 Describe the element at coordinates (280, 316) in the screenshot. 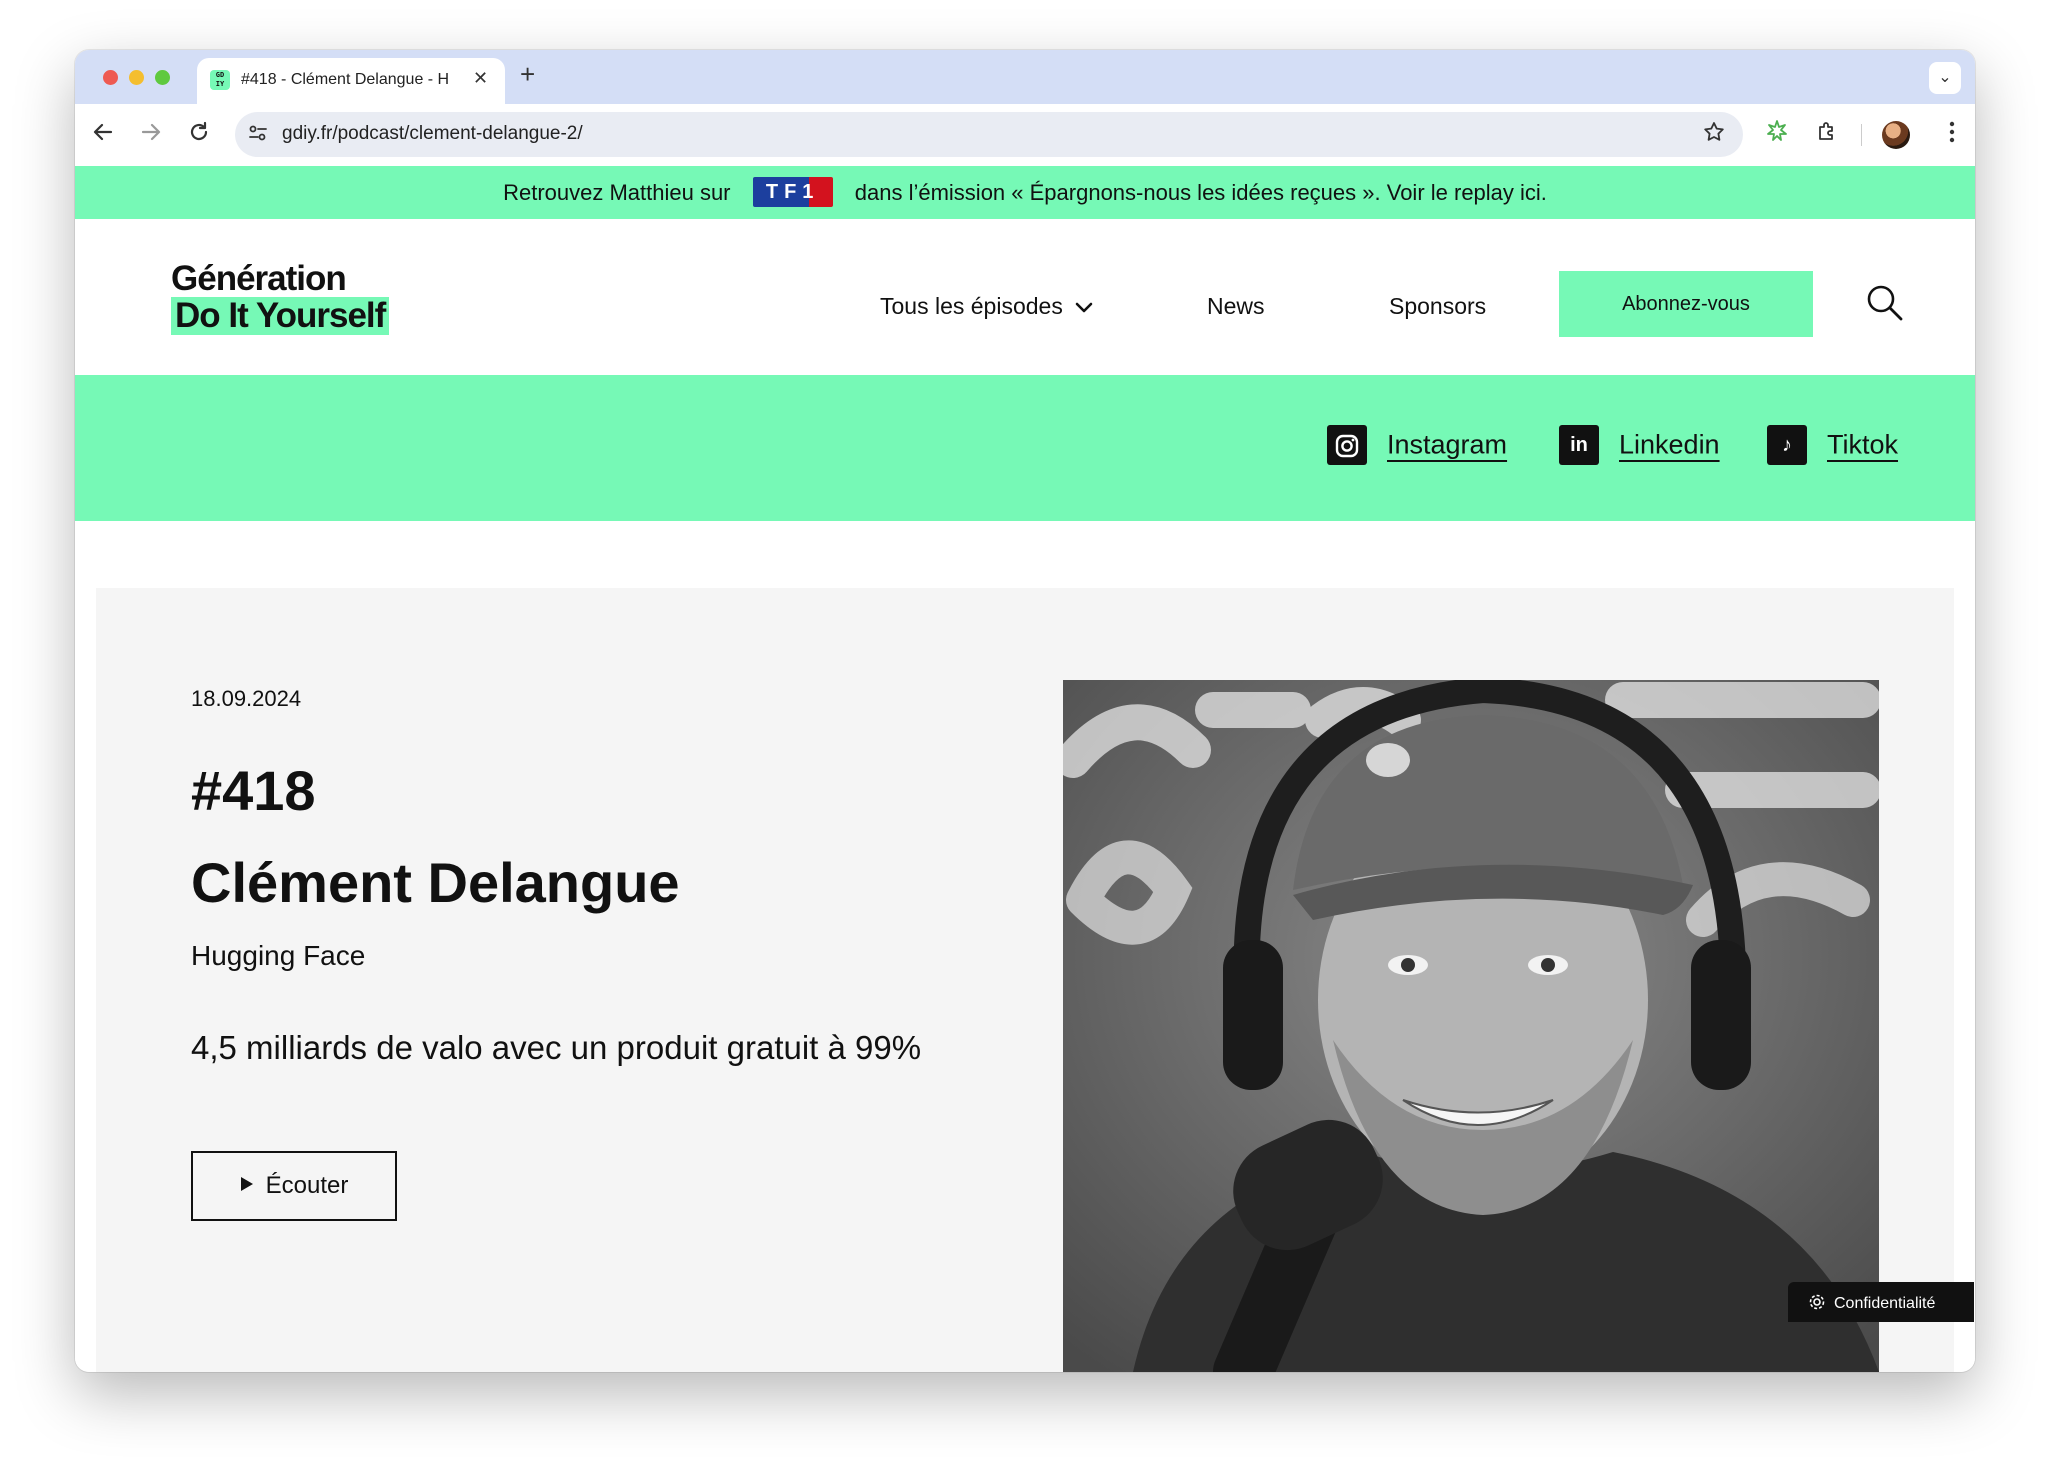

I see `logo-line-2: Do It Yourself` at that location.